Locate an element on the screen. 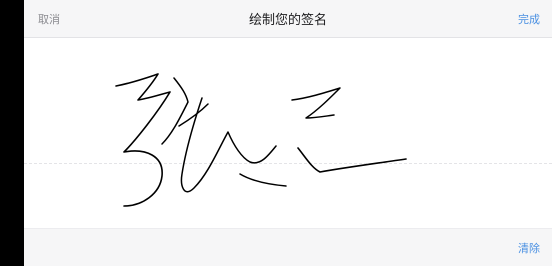 The height and width of the screenshot is (266, 552). clear-button: 清除 is located at coordinates (529, 248).